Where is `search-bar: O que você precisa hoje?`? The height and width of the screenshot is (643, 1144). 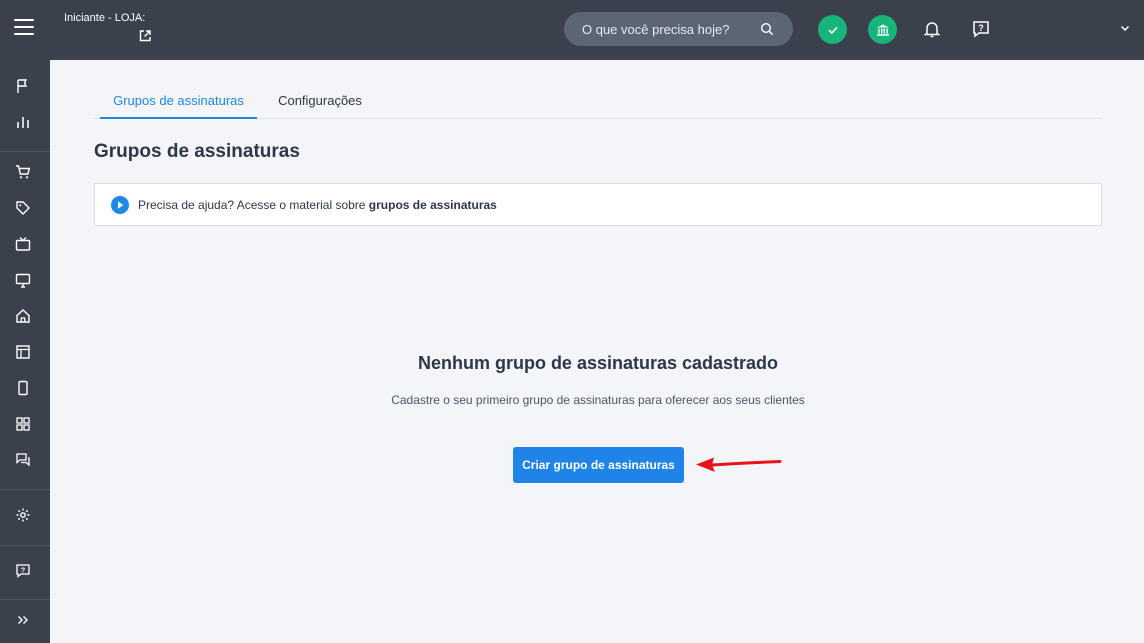
search-bar: O que você precisa hoje? is located at coordinates (678, 29).